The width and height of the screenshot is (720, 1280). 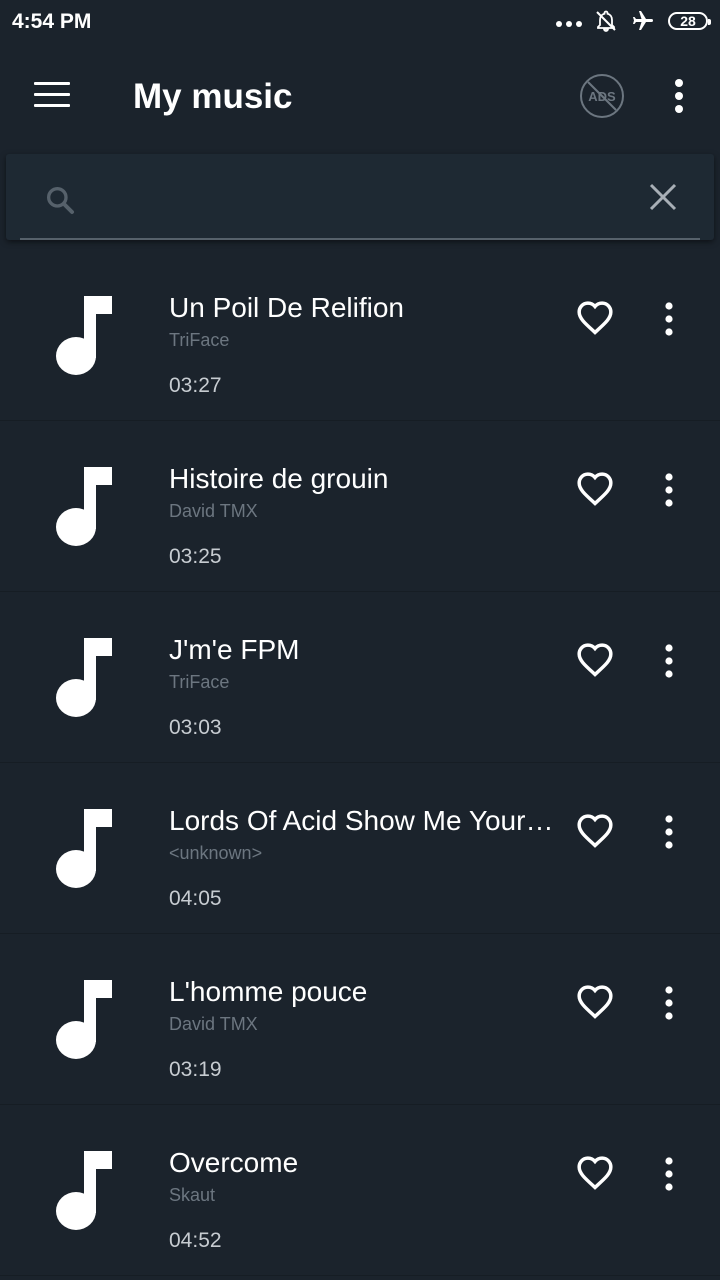 What do you see at coordinates (360, 22) in the screenshot?
I see `status-bar: 4:54 PM 28` at bounding box center [360, 22].